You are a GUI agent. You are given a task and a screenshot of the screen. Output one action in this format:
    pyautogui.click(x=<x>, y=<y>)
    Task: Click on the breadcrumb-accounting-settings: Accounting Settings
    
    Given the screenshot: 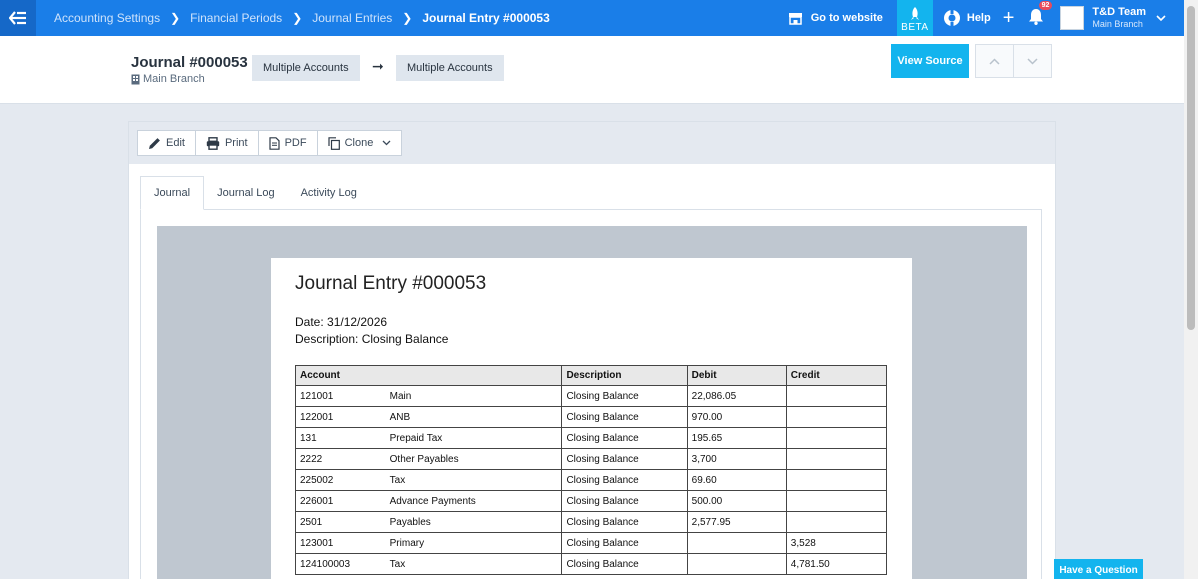 What is the action you would take?
    pyautogui.click(x=107, y=18)
    